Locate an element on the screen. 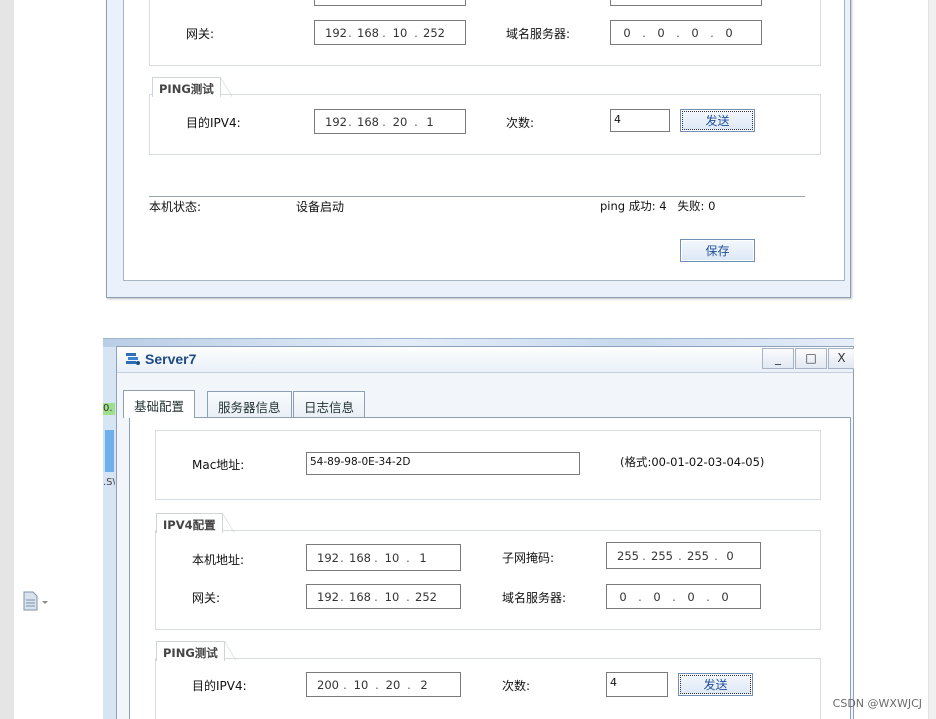 The image size is (936, 719). doc-fragment-image is located at coordinates (108, 451).